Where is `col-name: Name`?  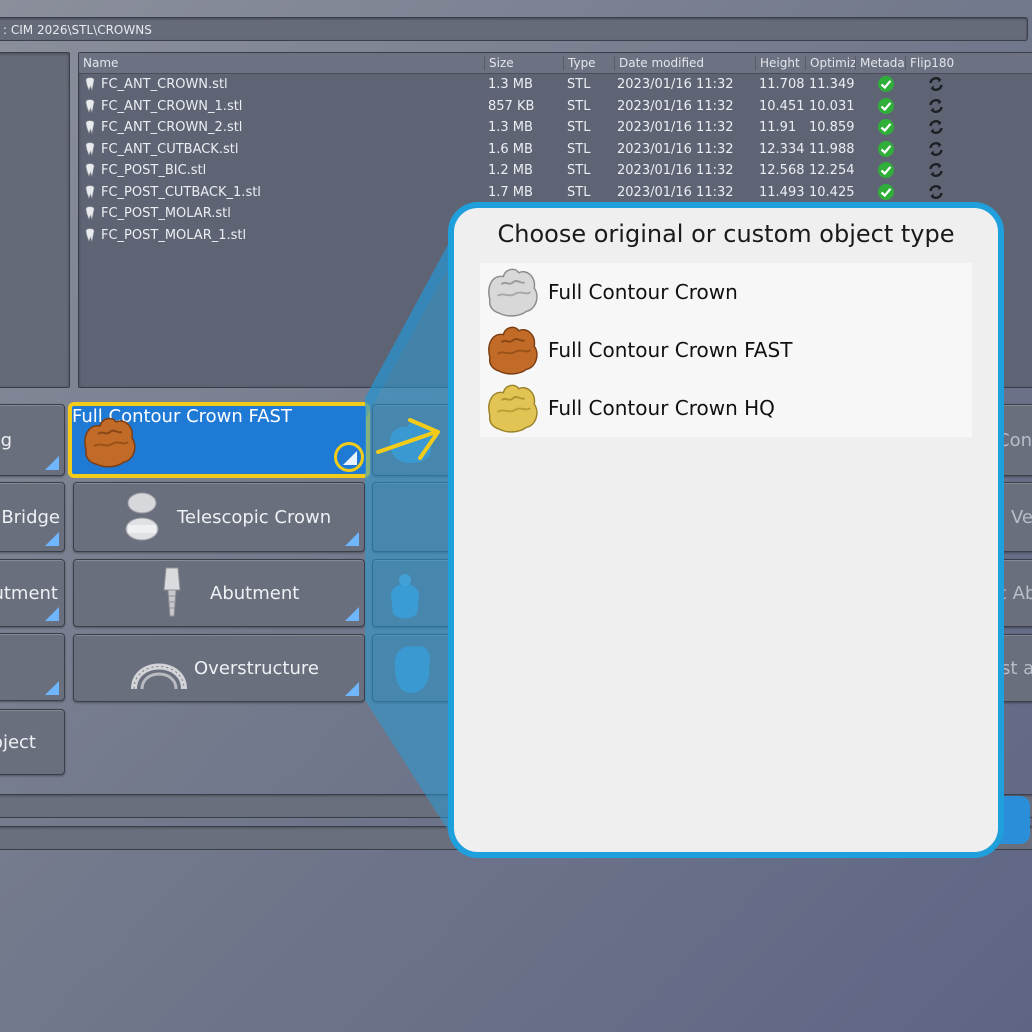 col-name: Name is located at coordinates (98, 63).